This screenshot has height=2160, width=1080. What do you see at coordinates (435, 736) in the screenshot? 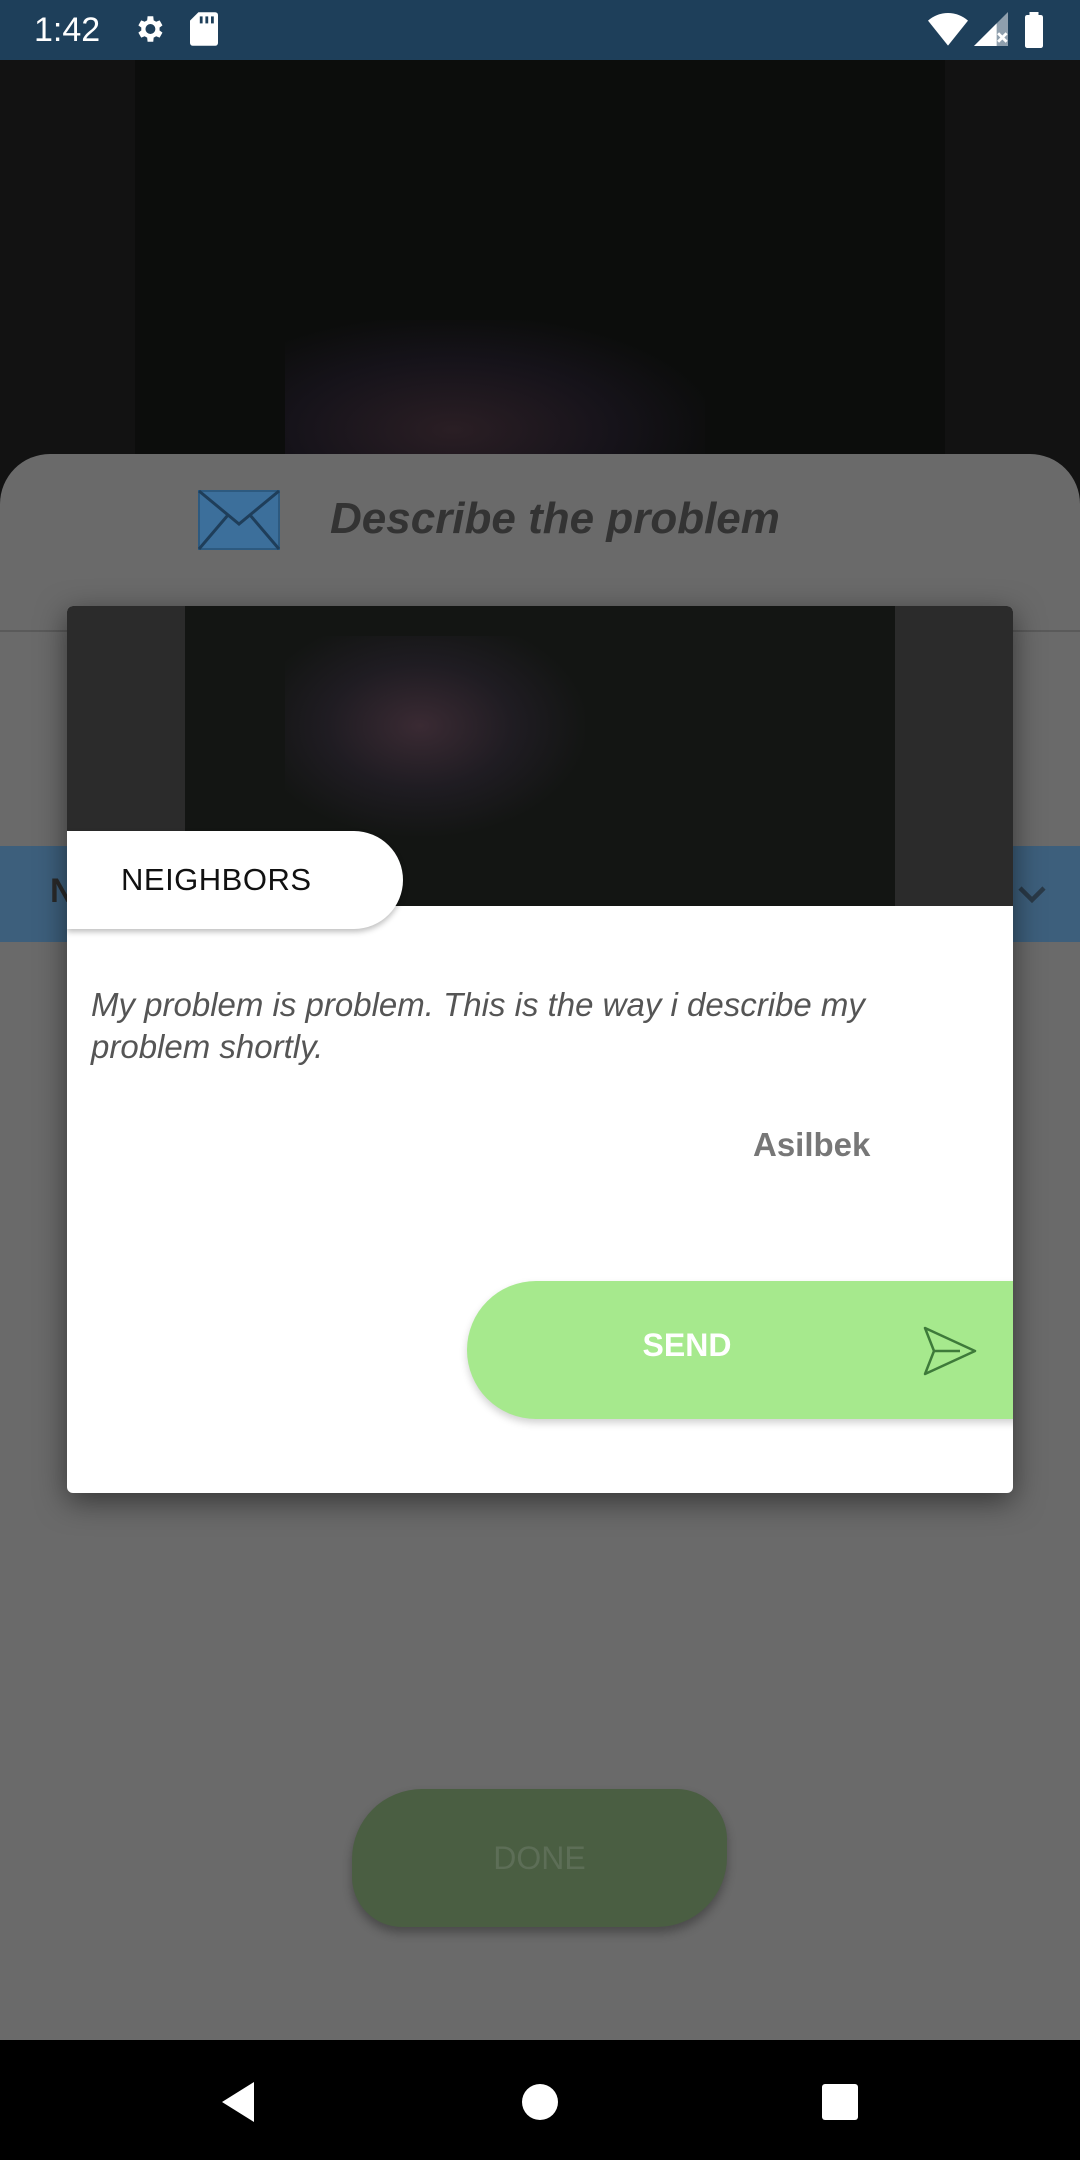
I see `photo-image` at bounding box center [435, 736].